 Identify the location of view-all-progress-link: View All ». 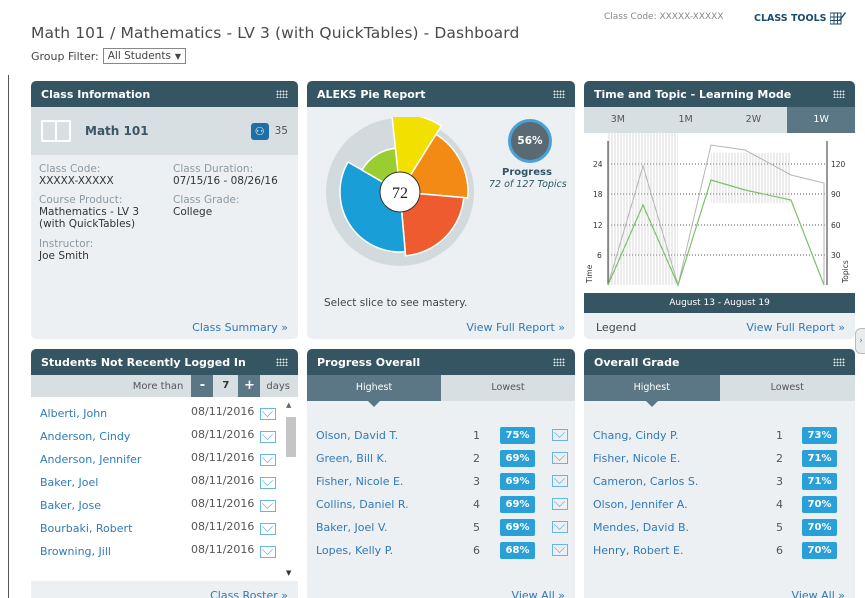
(538, 593).